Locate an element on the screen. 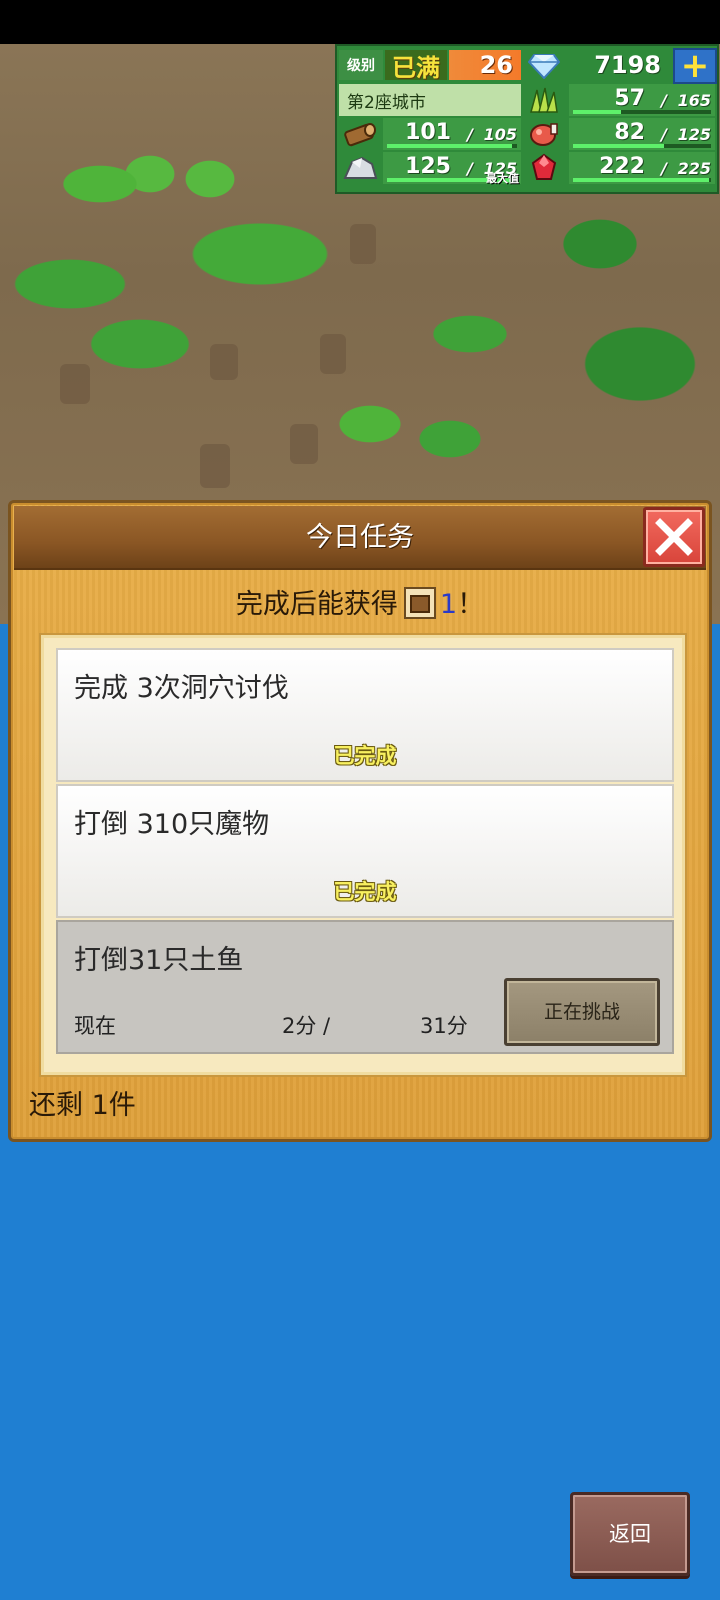  reward-suffix: ！ is located at coordinates (471, 604).